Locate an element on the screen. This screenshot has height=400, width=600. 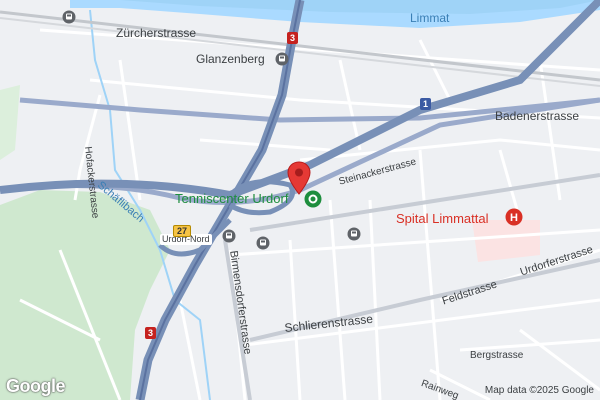
park-area is located at coordinates (10, 122).